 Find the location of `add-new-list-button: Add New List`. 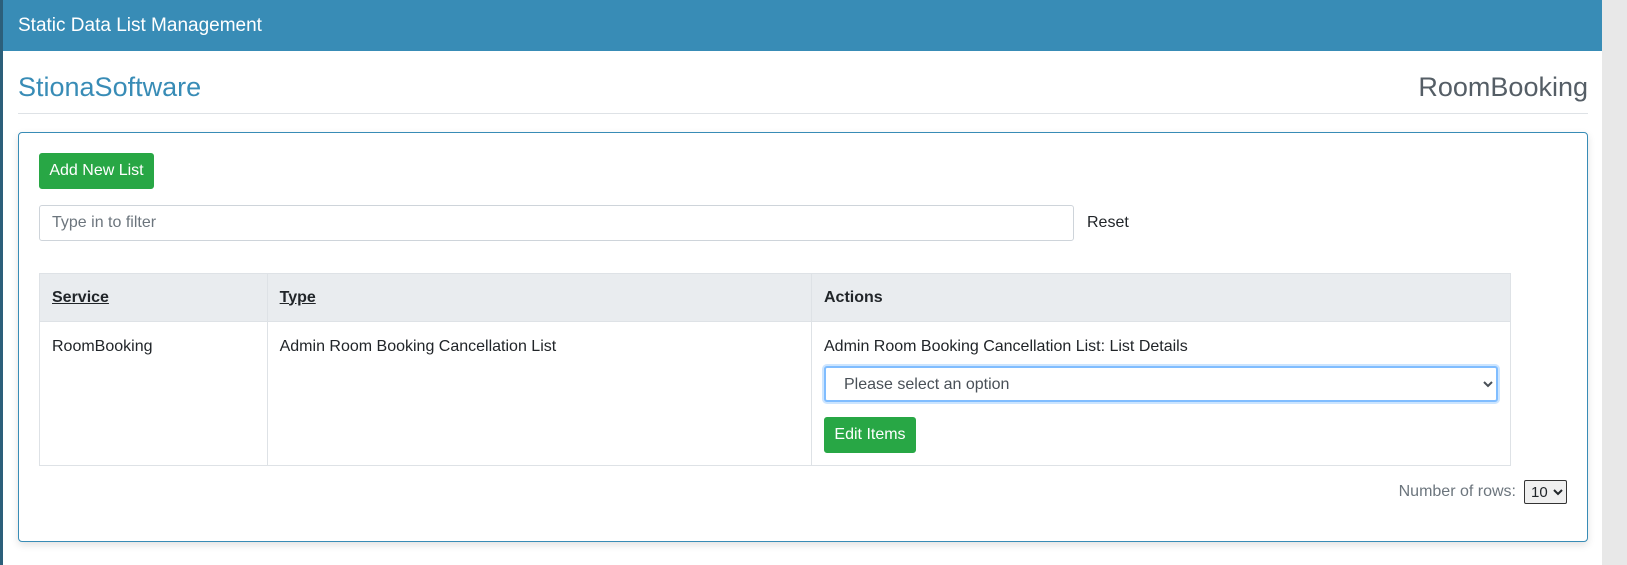

add-new-list-button: Add New List is located at coordinates (96, 171).